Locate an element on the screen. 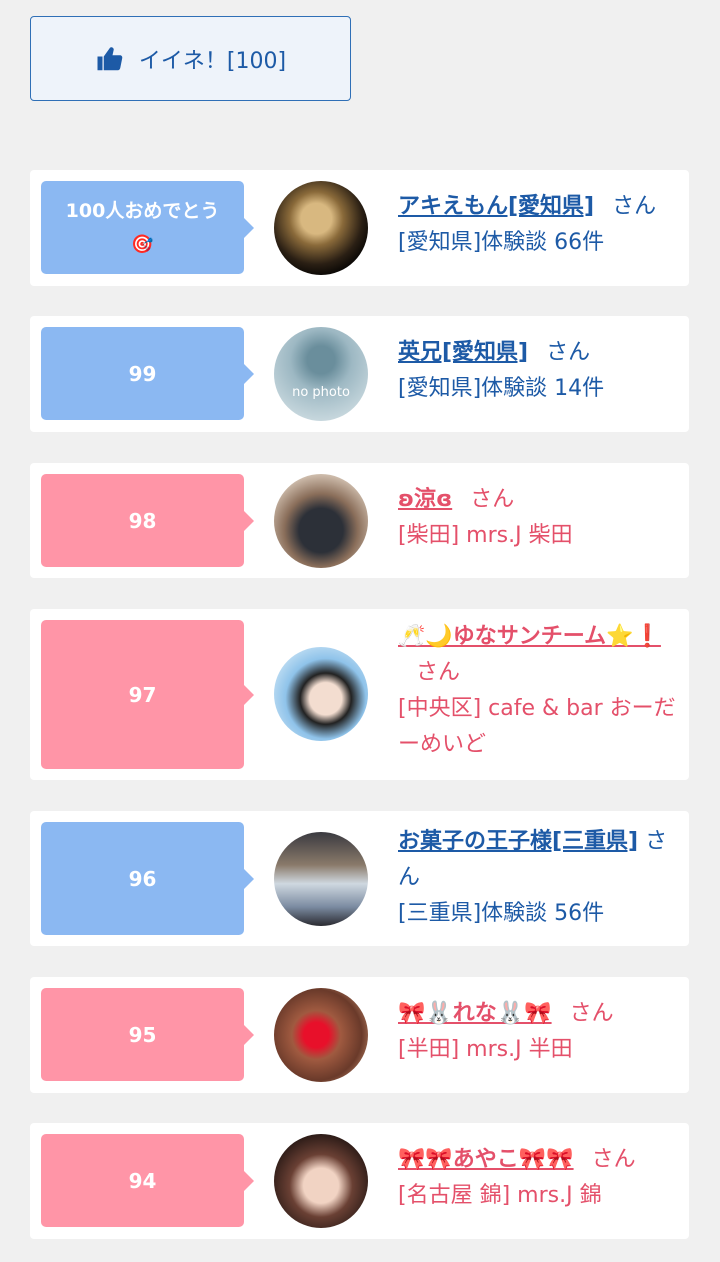 Image resolution: width=720 pixels, height=1262 pixels. list-item: 98 ʚ涼ɞ さん [柴田] mrs.J 柴田 is located at coordinates (359, 520).